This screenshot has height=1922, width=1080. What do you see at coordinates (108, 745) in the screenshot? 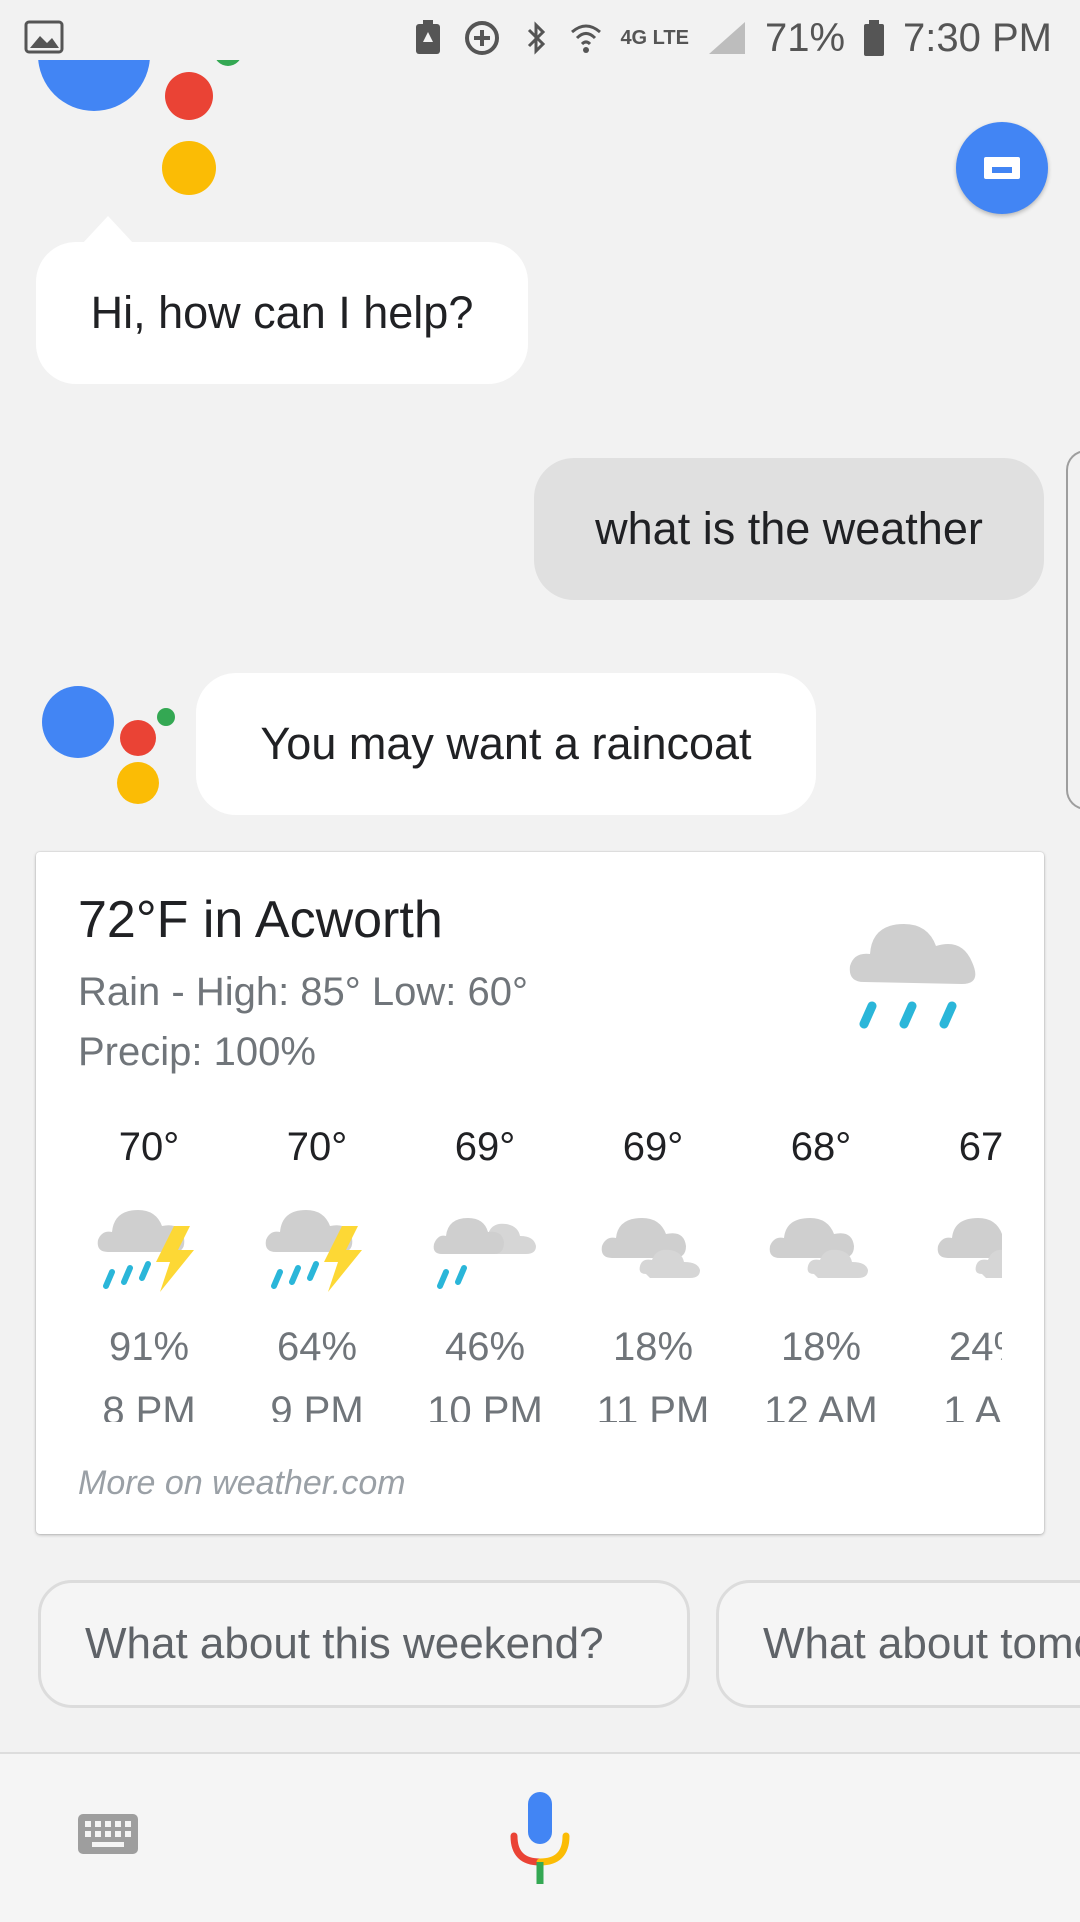
I see `assistant-logo-small` at bounding box center [108, 745].